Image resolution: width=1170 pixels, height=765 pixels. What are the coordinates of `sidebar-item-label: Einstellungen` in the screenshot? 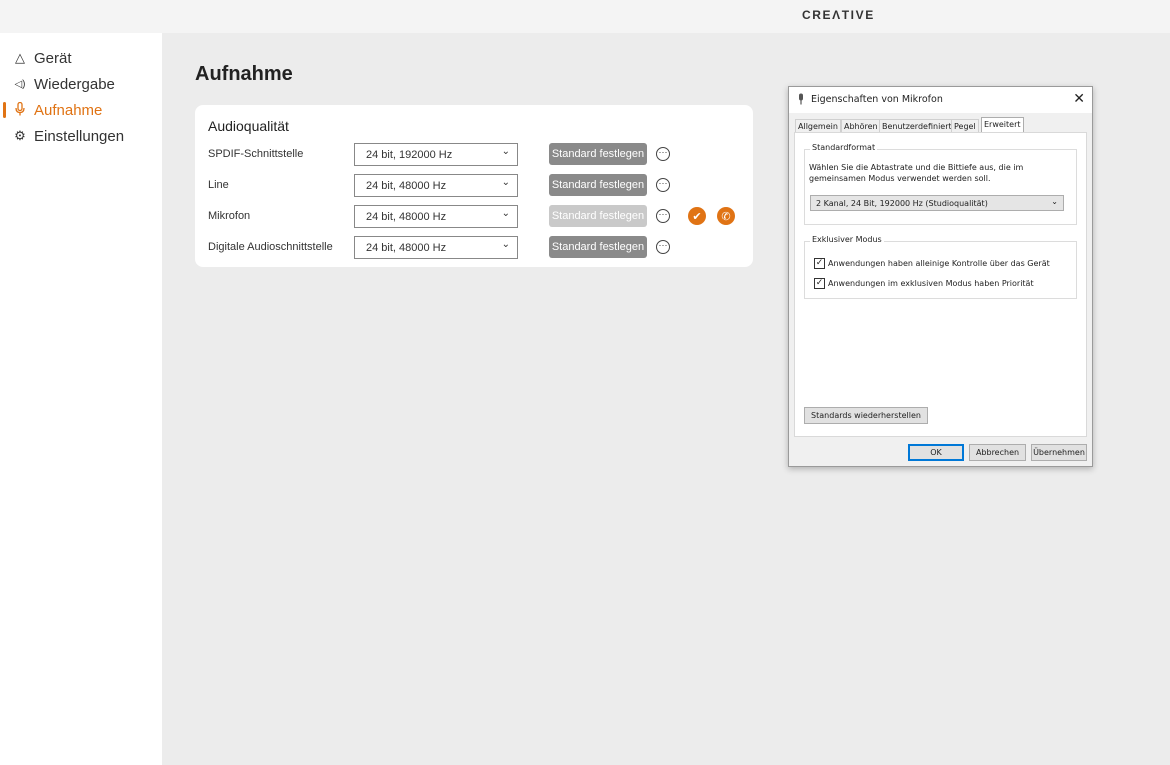 It's located at (79, 136).